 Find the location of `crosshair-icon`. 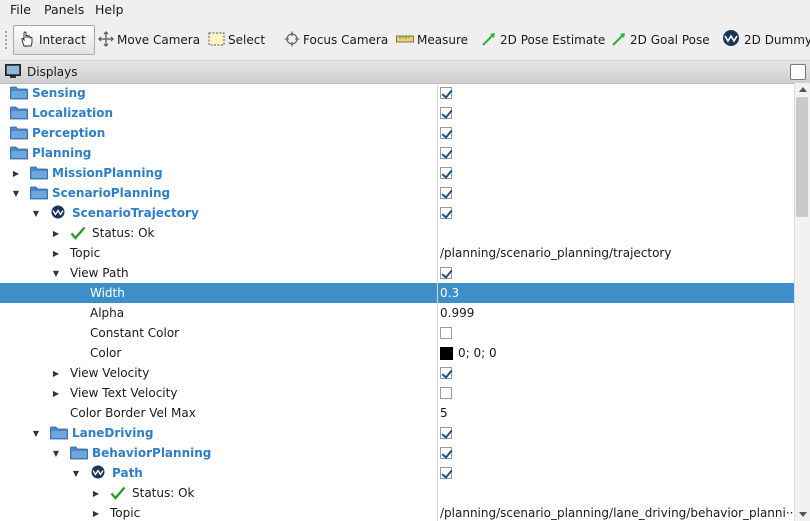

crosshair-icon is located at coordinates (292, 40).